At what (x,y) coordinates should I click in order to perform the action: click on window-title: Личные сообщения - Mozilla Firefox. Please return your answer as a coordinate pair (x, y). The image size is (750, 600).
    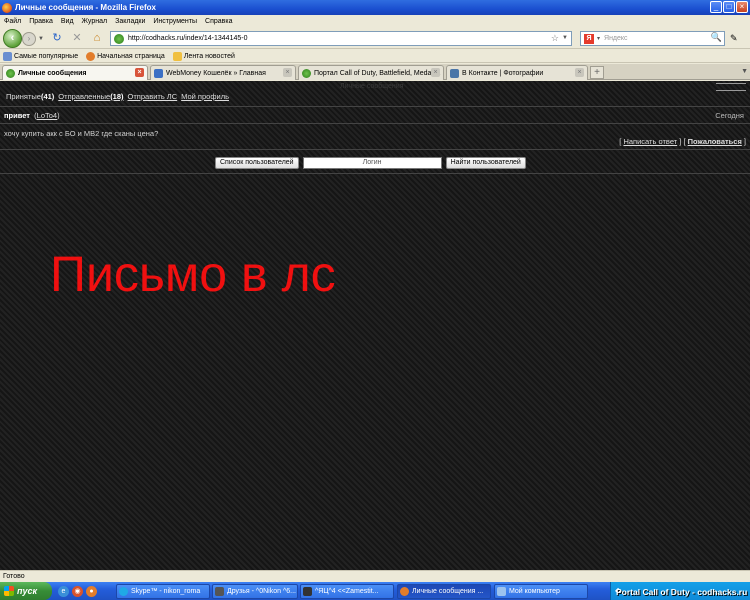
    Looking at the image, I should click on (85, 7).